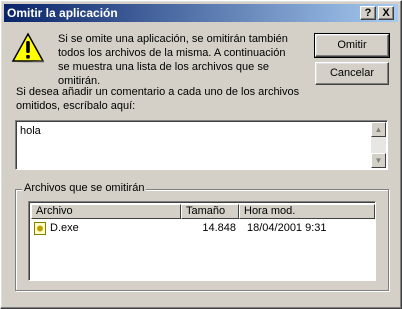 Image resolution: width=402 pixels, height=309 pixels. I want to click on file-modified: 18/04/2001 9:31, so click(287, 228).